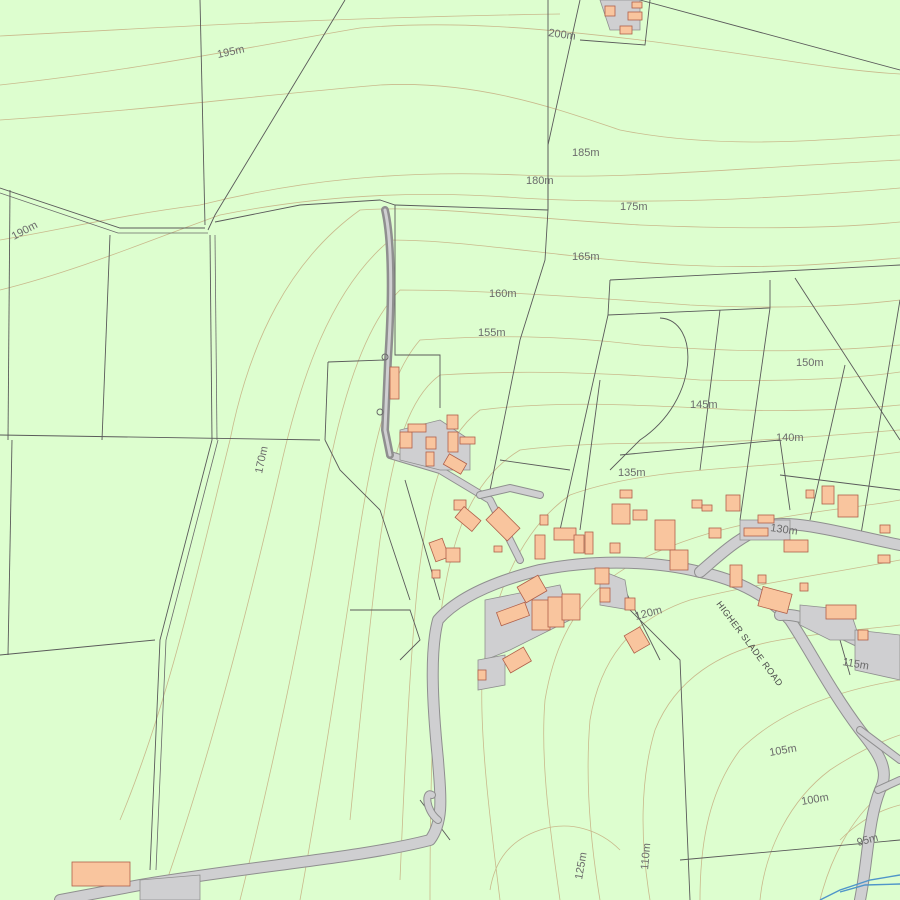 This screenshot has width=900, height=900. What do you see at coordinates (25, 231) in the screenshot?
I see `contour-label: 190m` at bounding box center [25, 231].